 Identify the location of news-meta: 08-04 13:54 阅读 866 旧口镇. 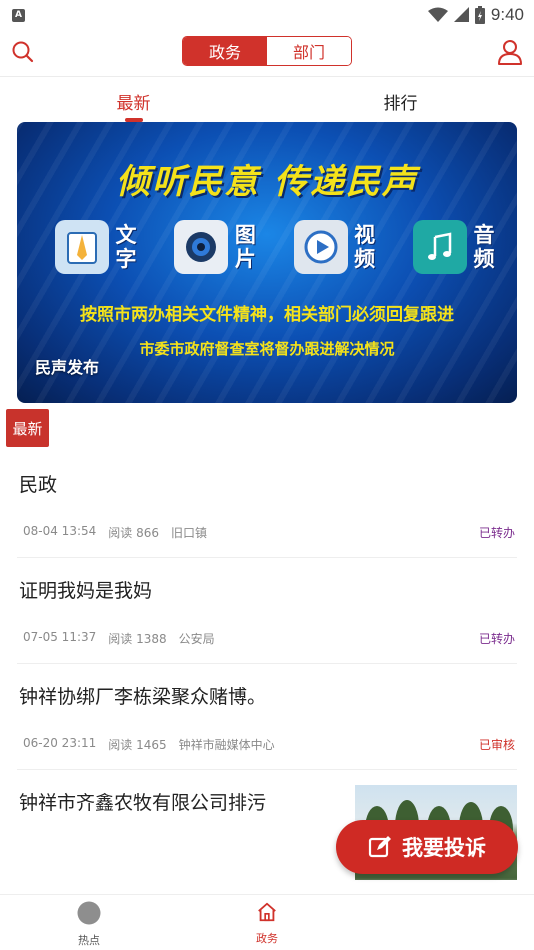
(115, 532).